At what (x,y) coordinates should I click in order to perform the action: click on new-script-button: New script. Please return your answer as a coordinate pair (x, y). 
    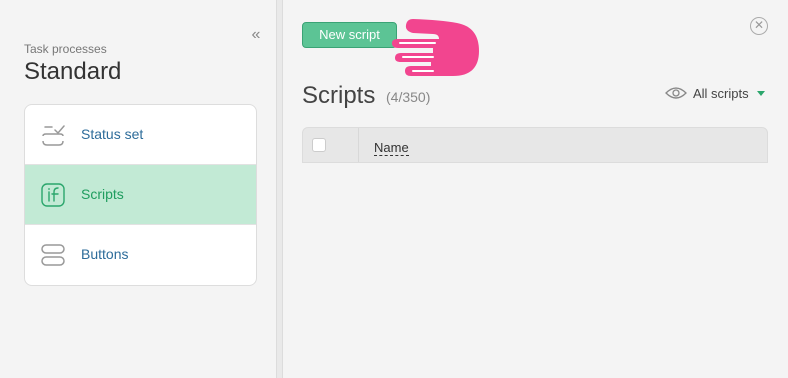
    Looking at the image, I should click on (349, 35).